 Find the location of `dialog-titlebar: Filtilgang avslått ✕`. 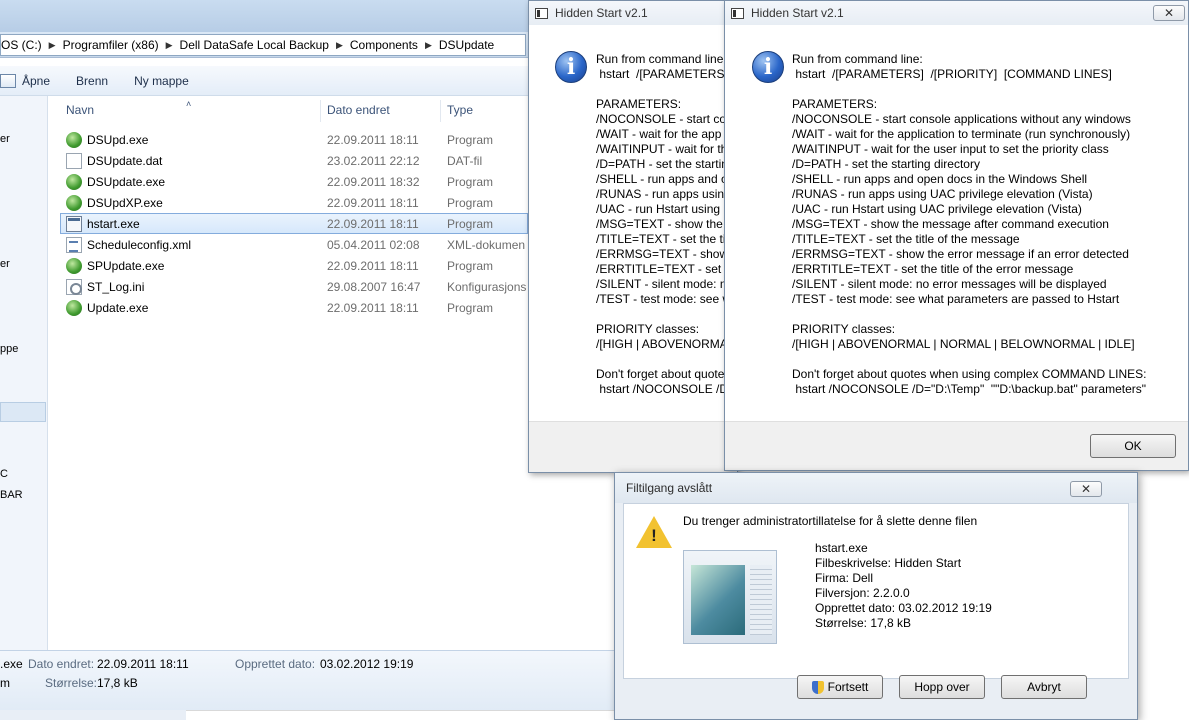

dialog-titlebar: Filtilgang avslått ✕ is located at coordinates (876, 488).